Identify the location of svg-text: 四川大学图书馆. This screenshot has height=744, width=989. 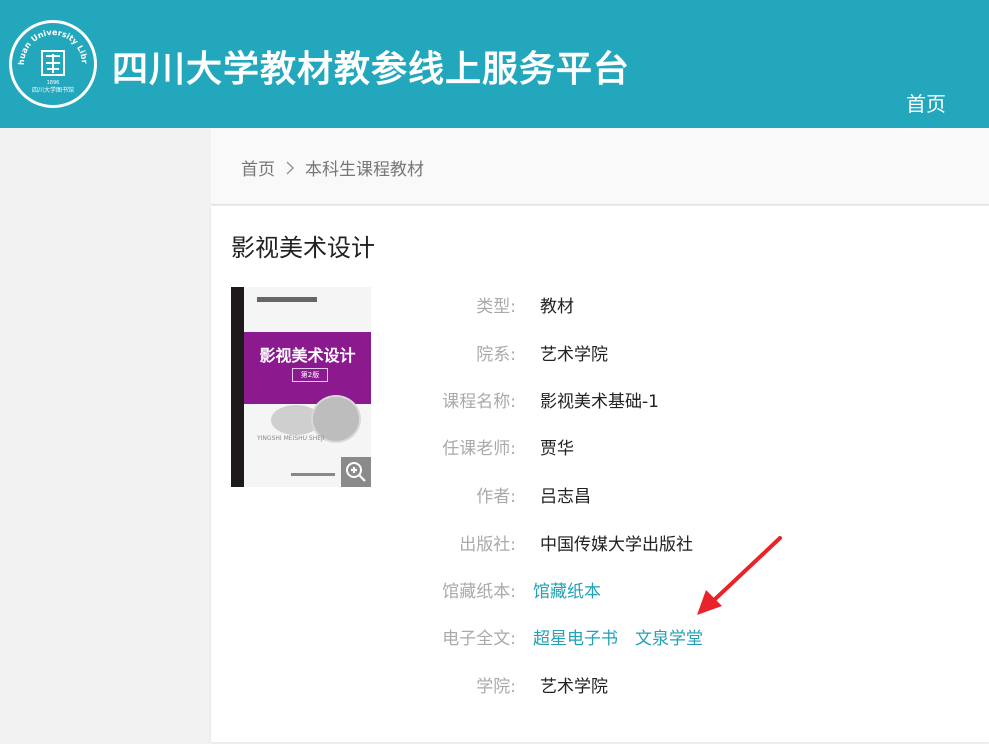
(53, 90).